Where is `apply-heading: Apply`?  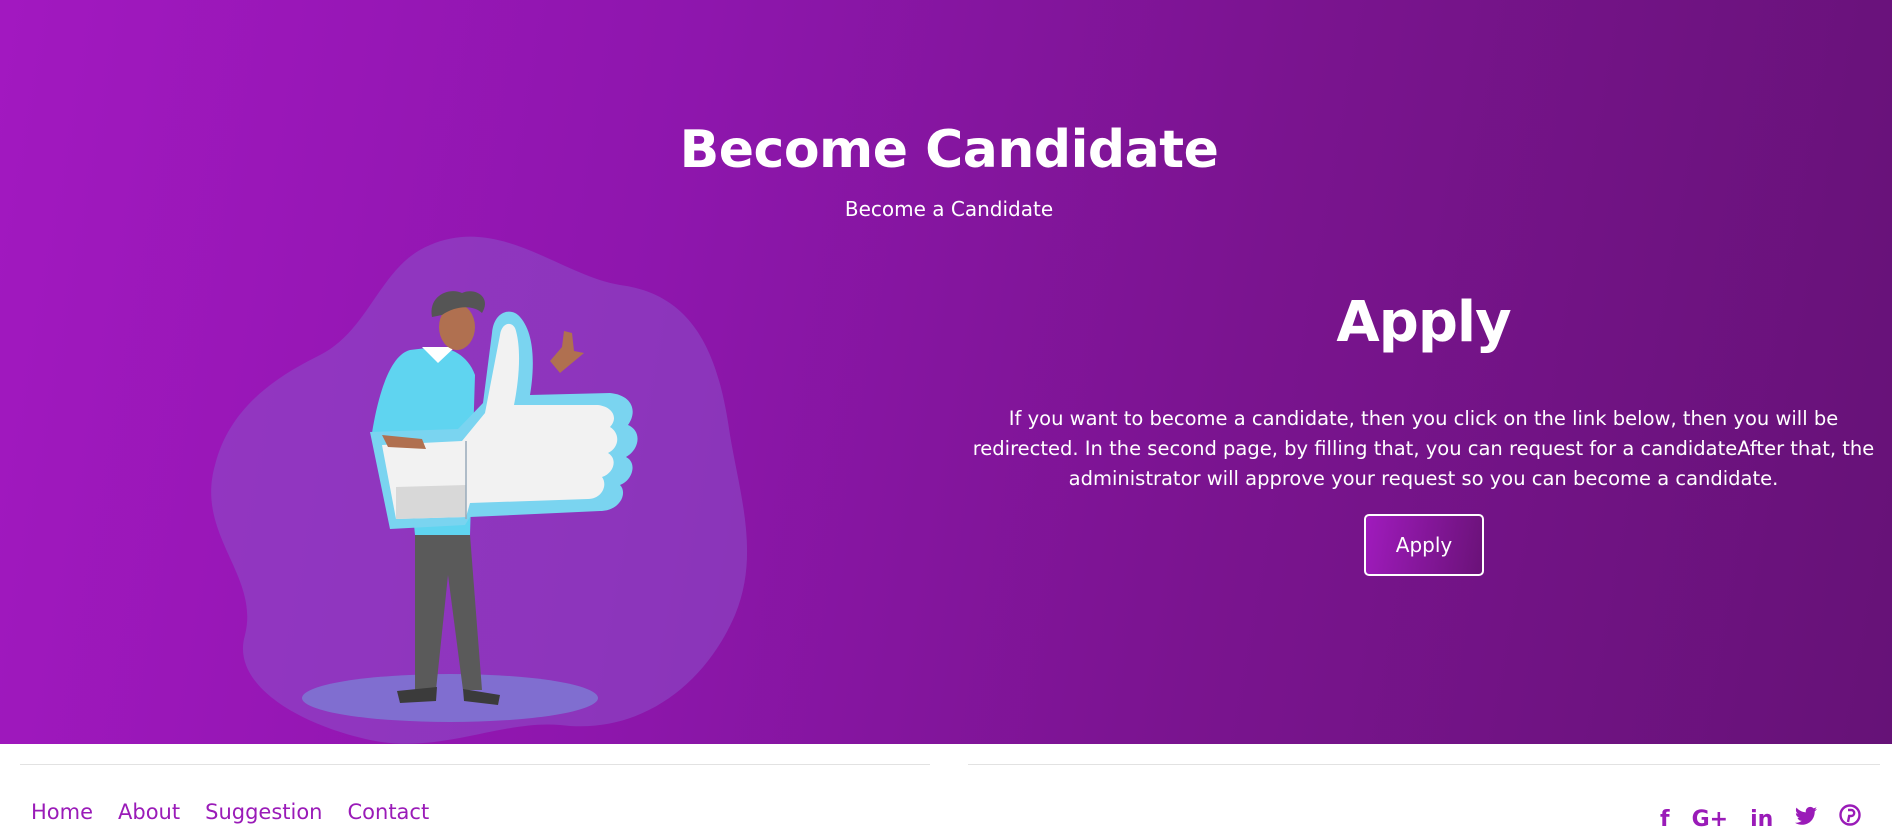
apply-heading: Apply is located at coordinates (1423, 322).